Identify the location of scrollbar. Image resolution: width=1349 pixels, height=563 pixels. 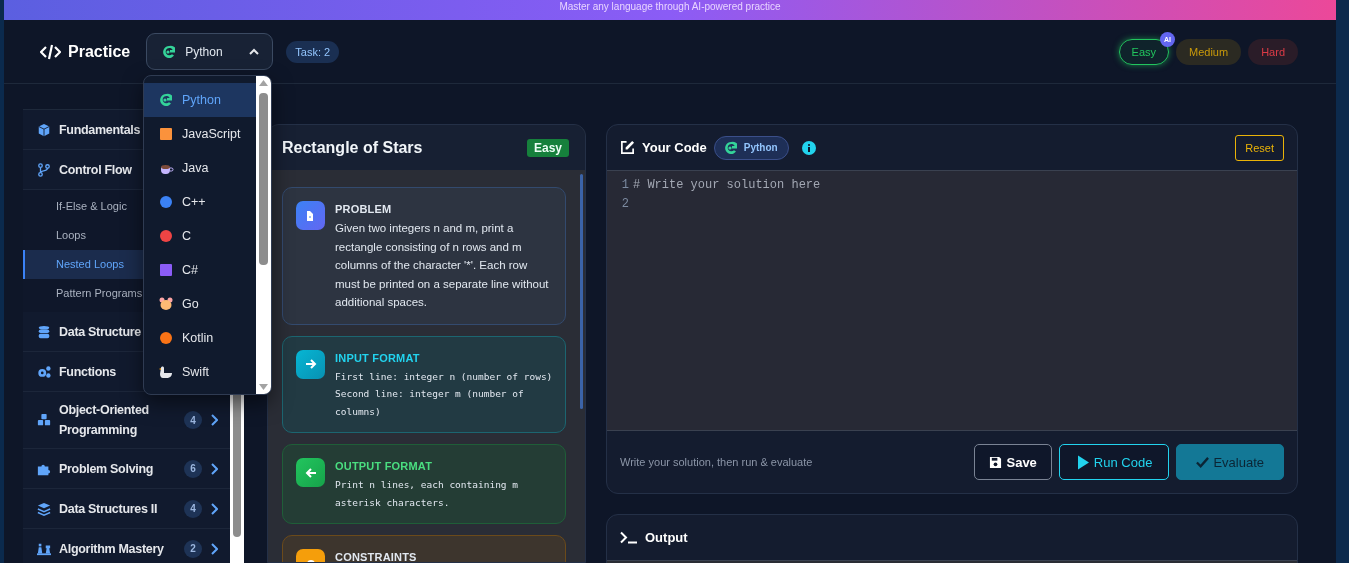
(263, 235).